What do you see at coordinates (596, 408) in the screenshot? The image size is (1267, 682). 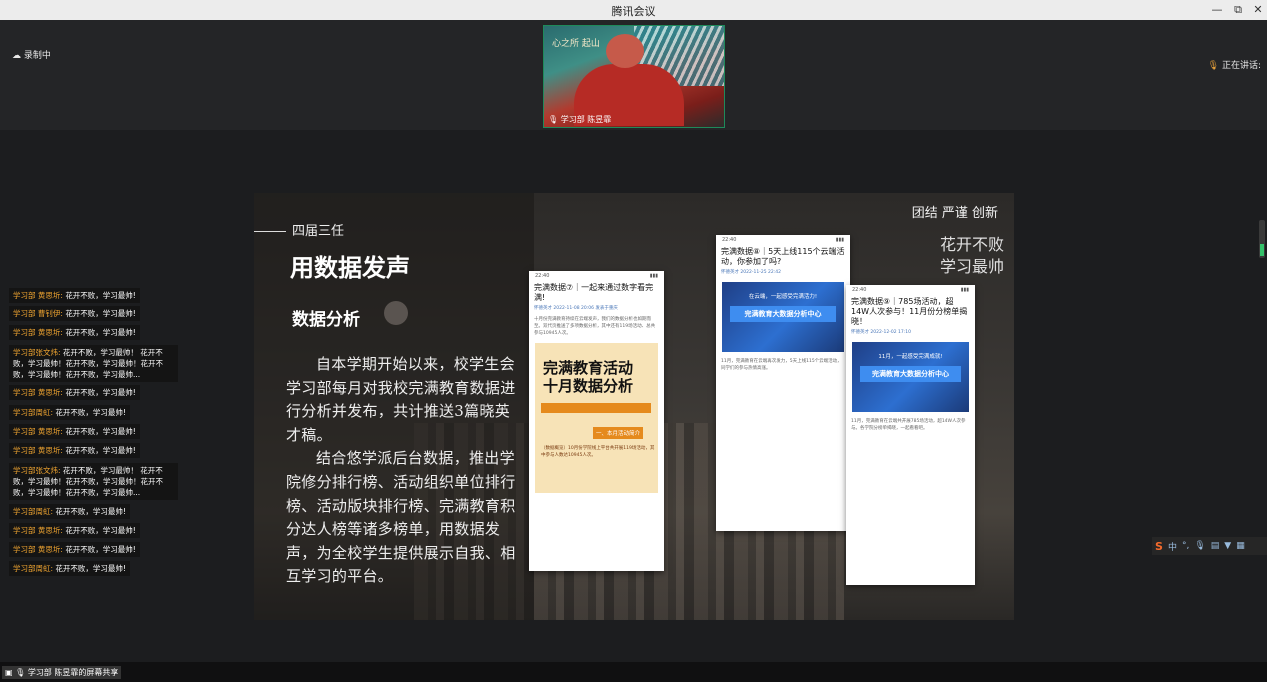 I see `poster-stripe` at bounding box center [596, 408].